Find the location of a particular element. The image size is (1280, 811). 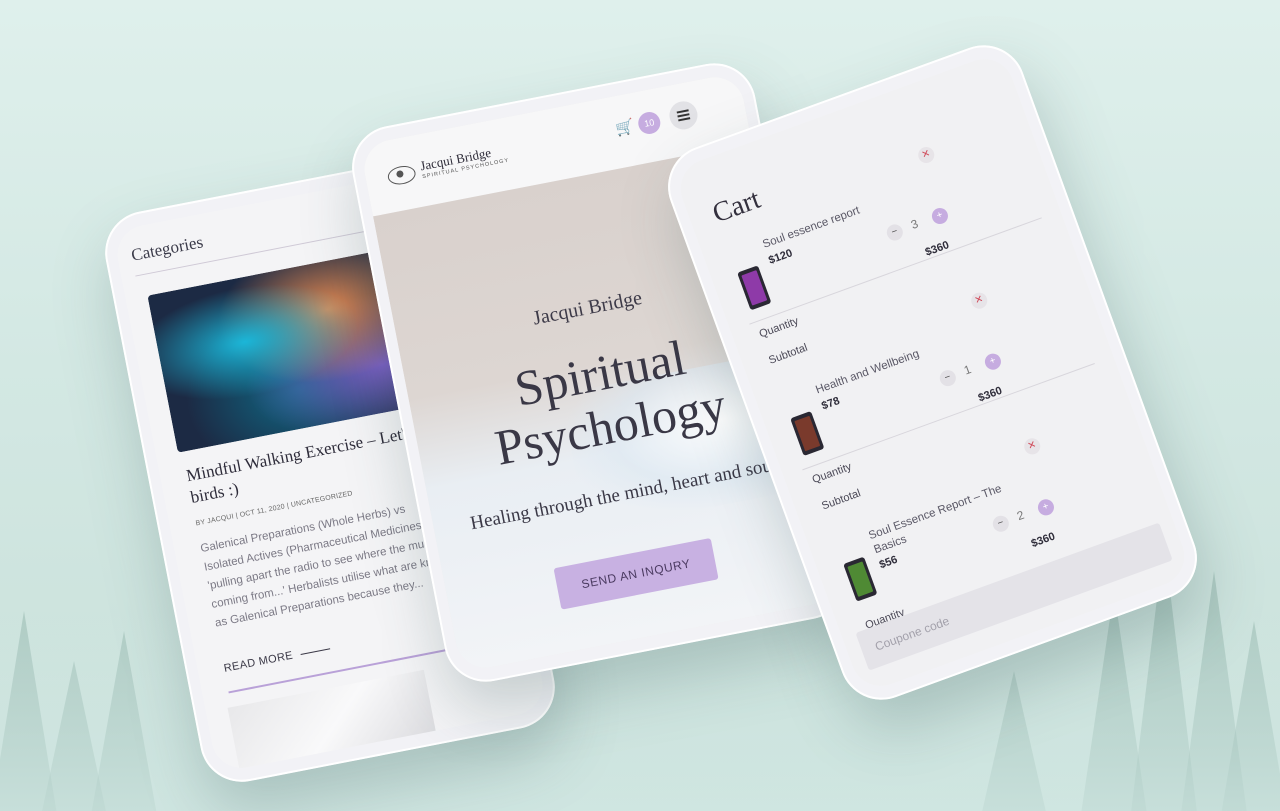

cart-icon: 🛒 is located at coordinates (625, 127).